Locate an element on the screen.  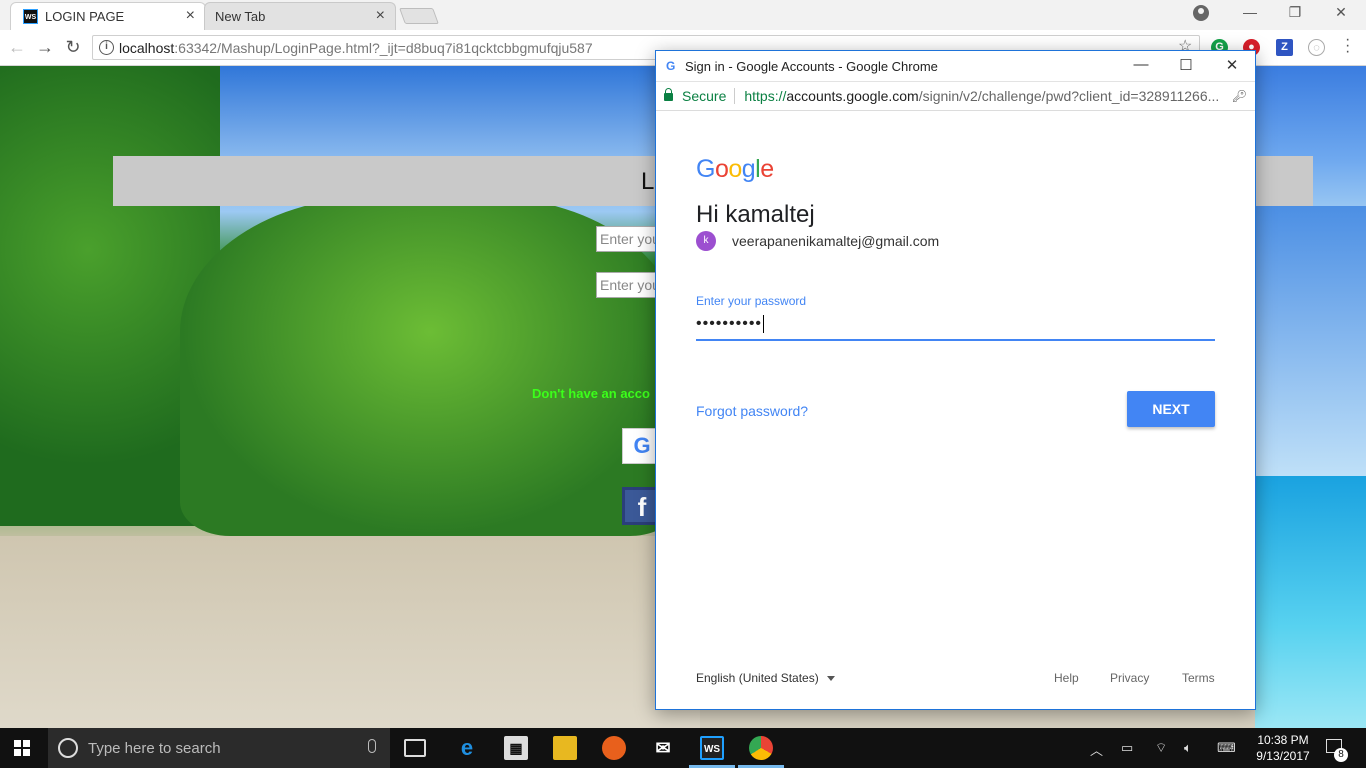
chevron-up-icon: ︿ is located at coordinates (1096, 749).